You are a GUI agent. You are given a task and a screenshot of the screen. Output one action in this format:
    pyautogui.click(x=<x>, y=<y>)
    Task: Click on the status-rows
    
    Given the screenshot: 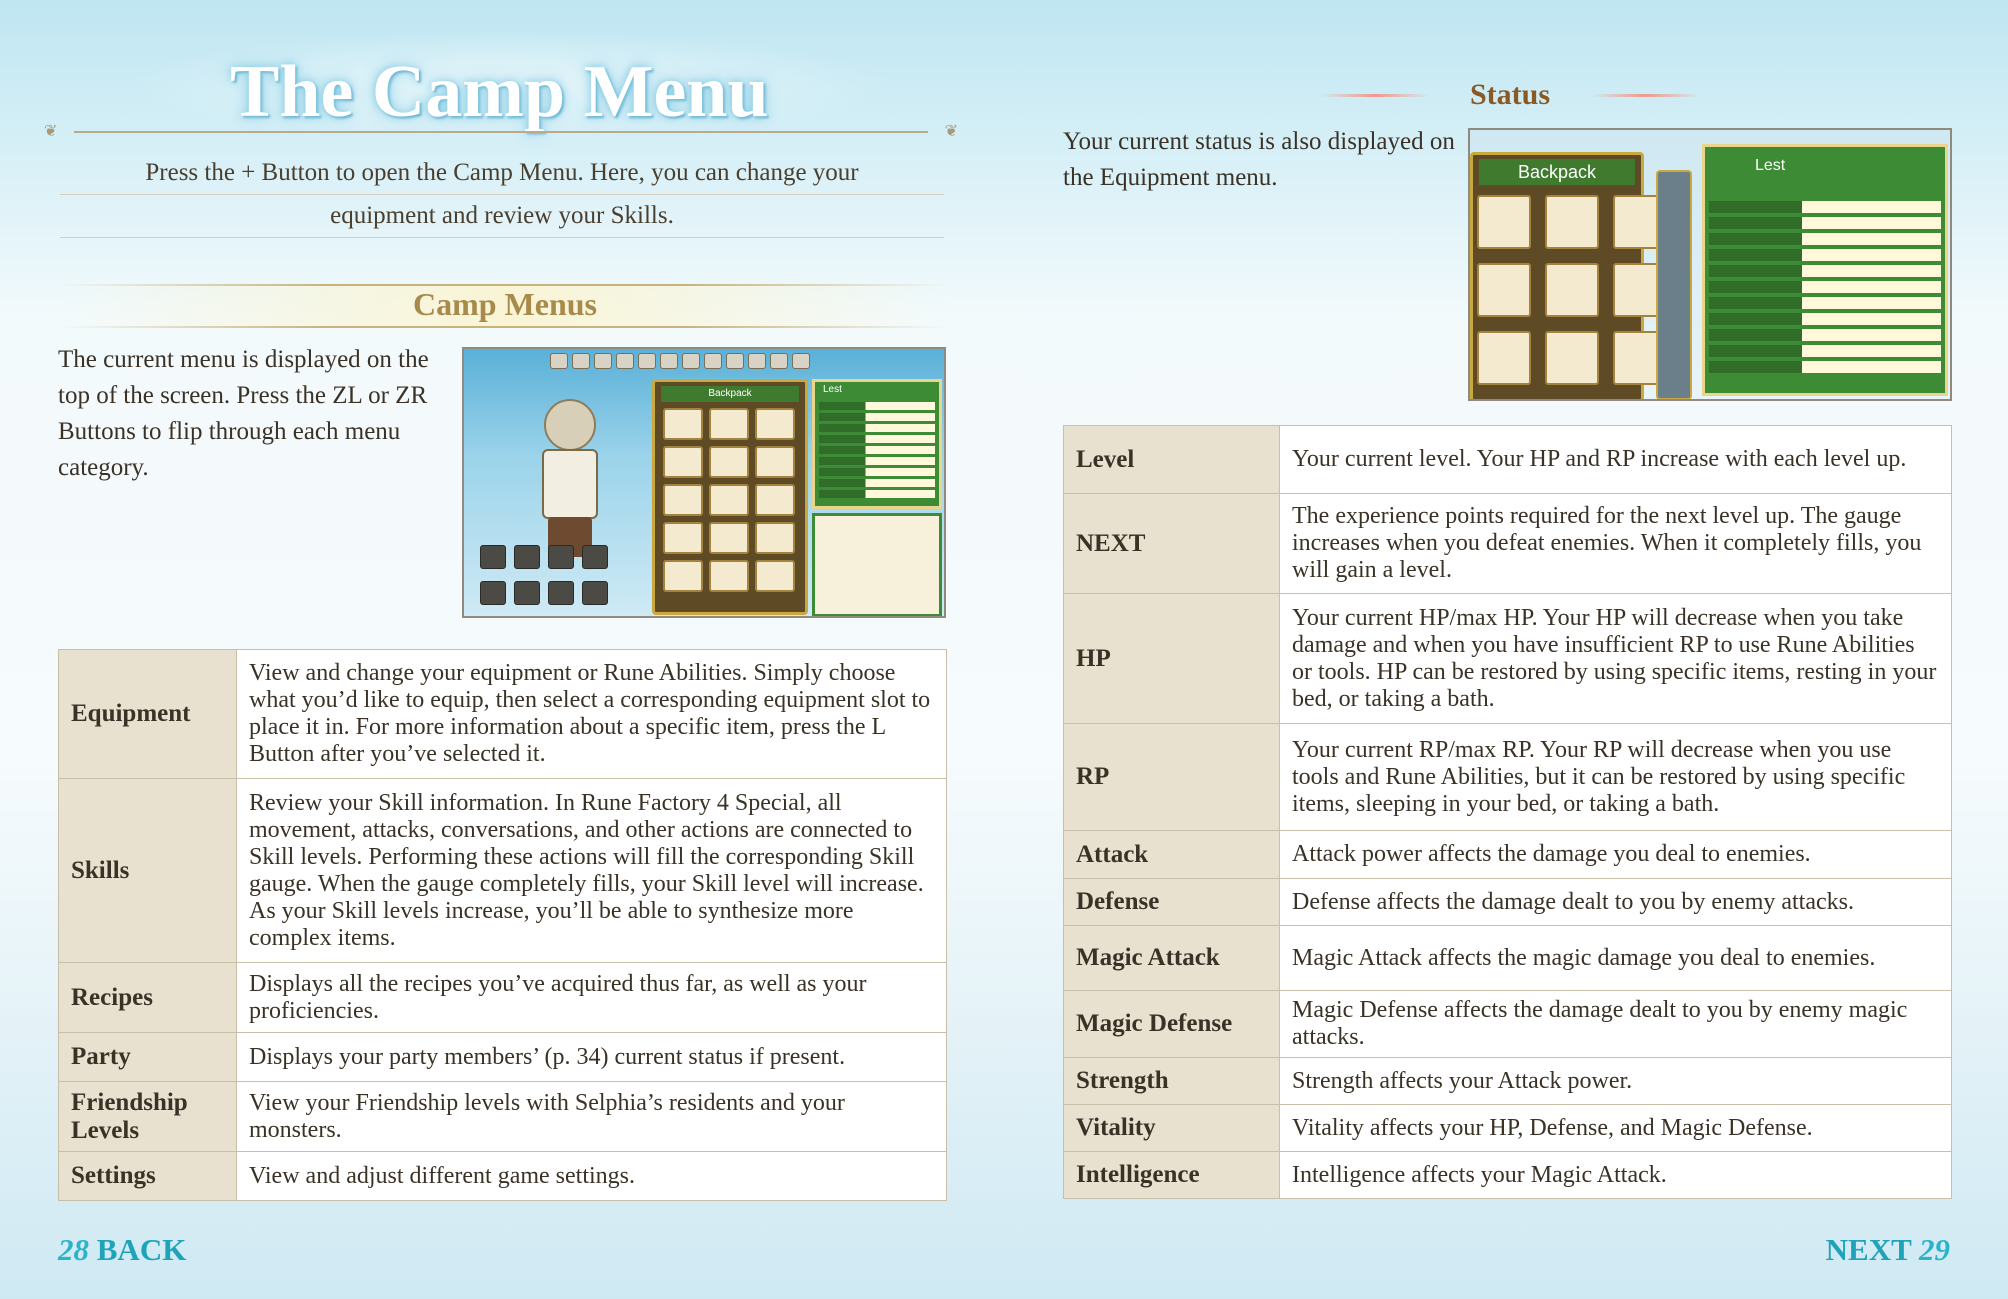 What is the action you would take?
    pyautogui.click(x=877, y=451)
    